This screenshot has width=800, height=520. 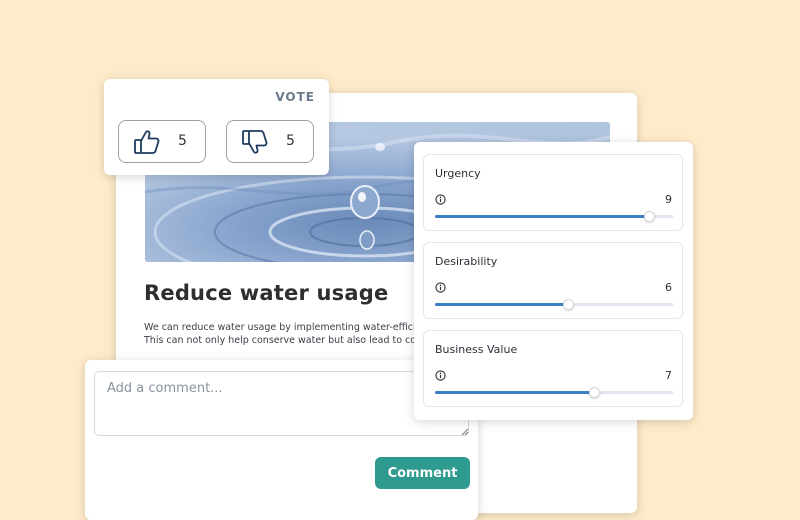 What do you see at coordinates (553, 368) in the screenshot?
I see `rating-business-value: Business Value 7` at bounding box center [553, 368].